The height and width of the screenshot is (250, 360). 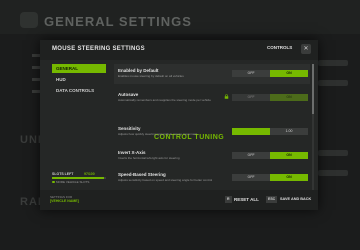 I want to click on slots-label: SLOTS LEFT, so click(x=63, y=174).